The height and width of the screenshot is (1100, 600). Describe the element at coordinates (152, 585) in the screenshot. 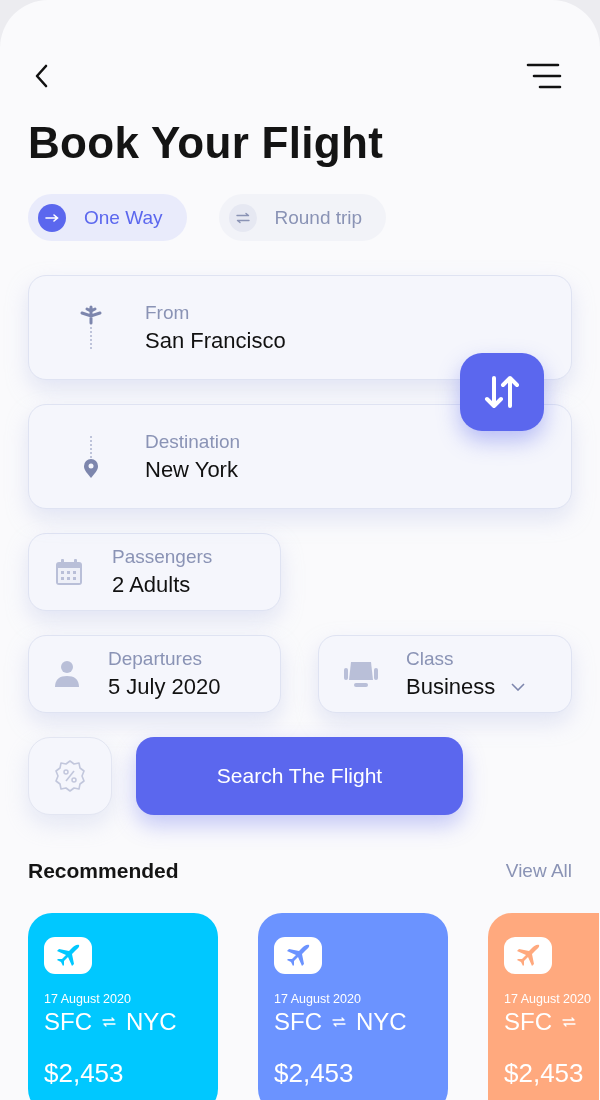

I see `field-value: 2 Adults` at that location.